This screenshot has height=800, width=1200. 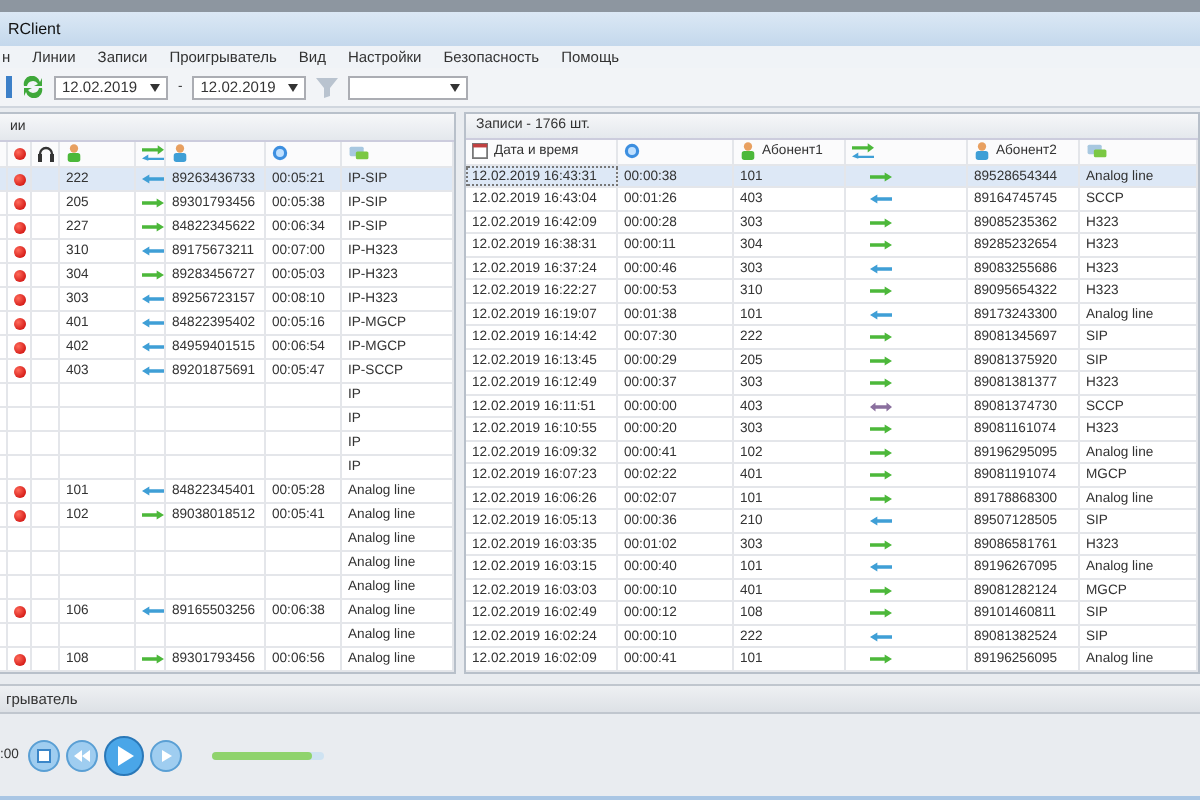 I want to click on rewind-button, so click(x=82, y=755).